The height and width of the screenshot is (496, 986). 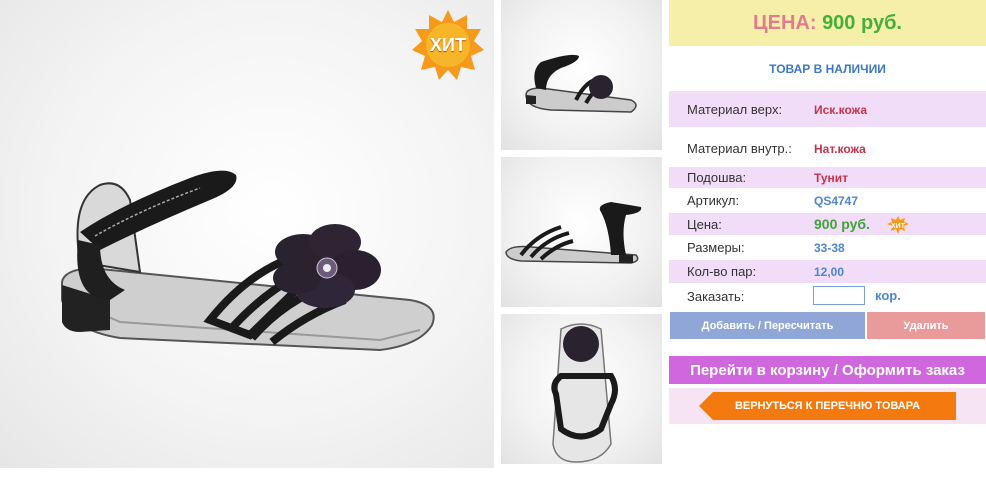 I want to click on sandal-back-image, so click(x=573, y=233).